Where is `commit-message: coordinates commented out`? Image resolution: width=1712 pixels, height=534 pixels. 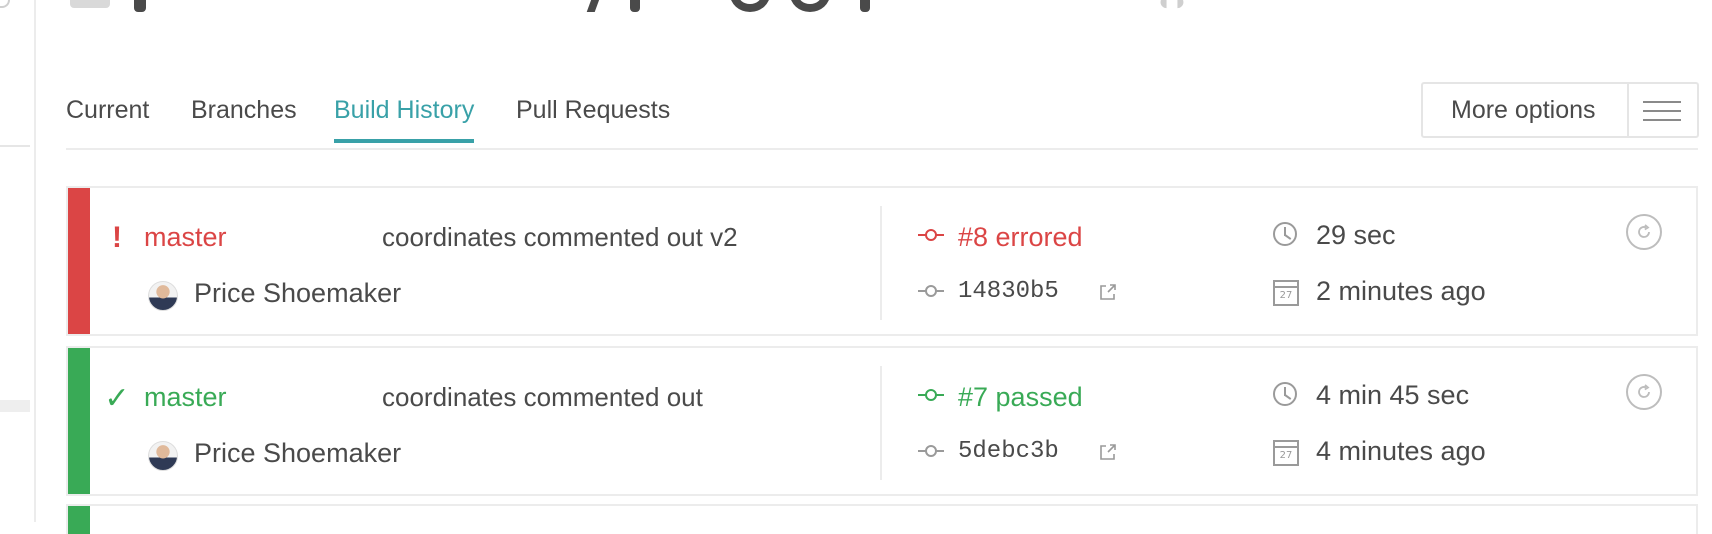 commit-message: coordinates commented out is located at coordinates (542, 397).